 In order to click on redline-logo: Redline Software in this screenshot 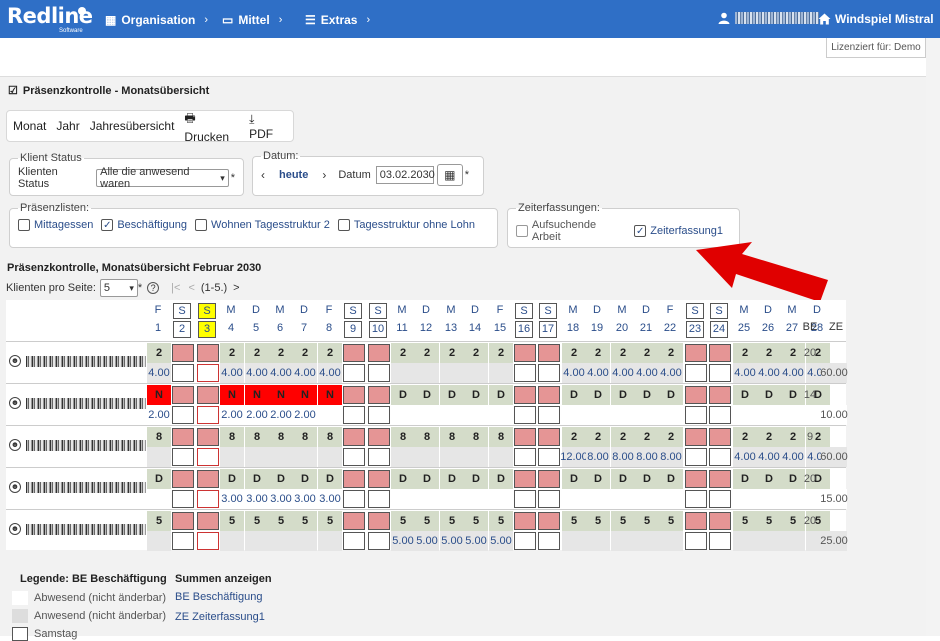, I will do `click(50, 19)`.